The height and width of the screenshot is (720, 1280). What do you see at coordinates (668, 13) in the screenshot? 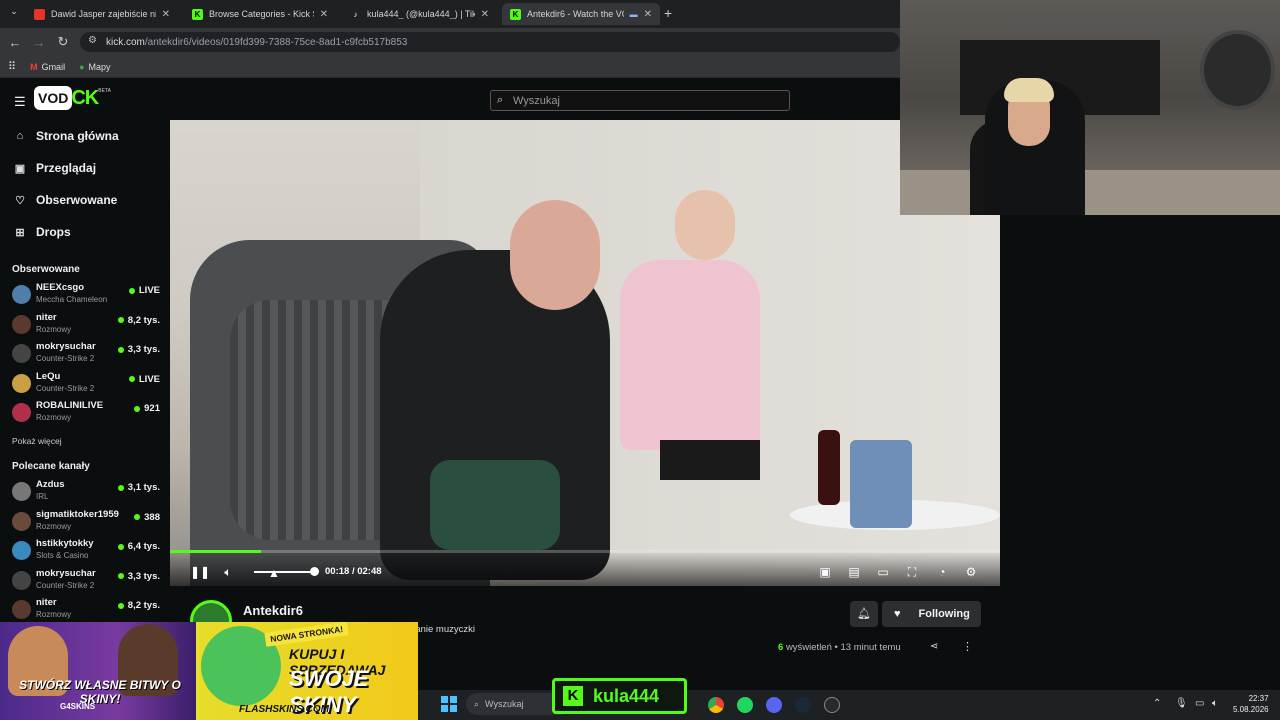
I see `new-tab-icon: +` at bounding box center [668, 13].